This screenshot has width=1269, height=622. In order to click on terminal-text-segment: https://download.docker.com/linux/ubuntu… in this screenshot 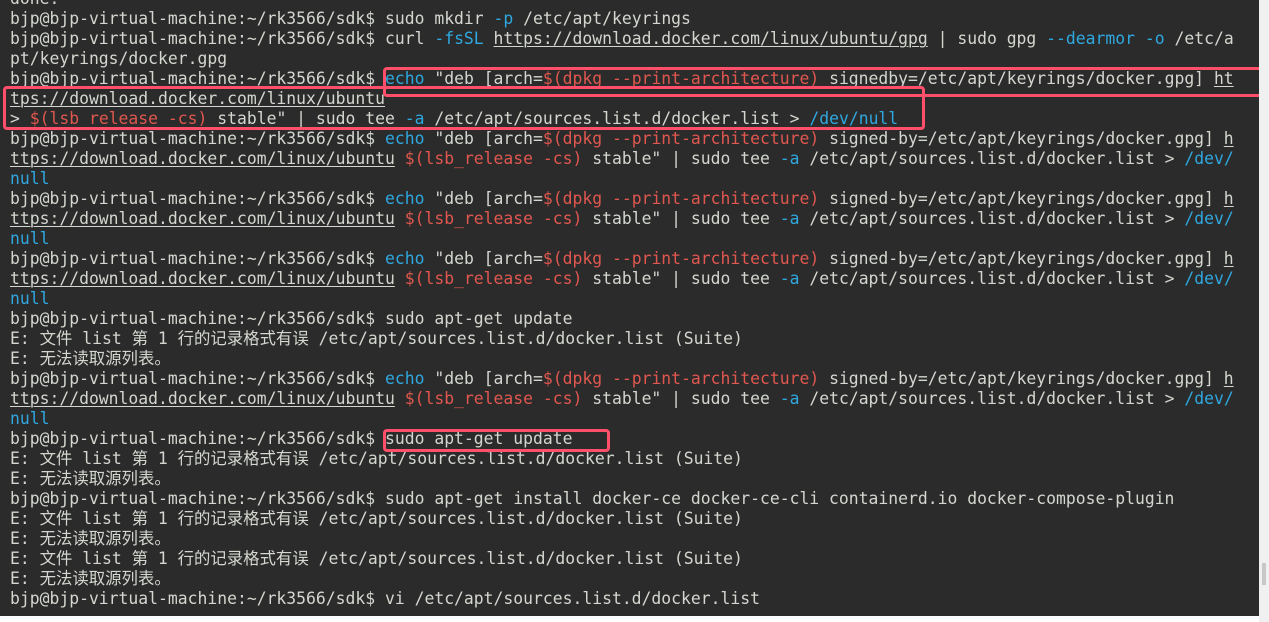, I will do `click(710, 38)`.